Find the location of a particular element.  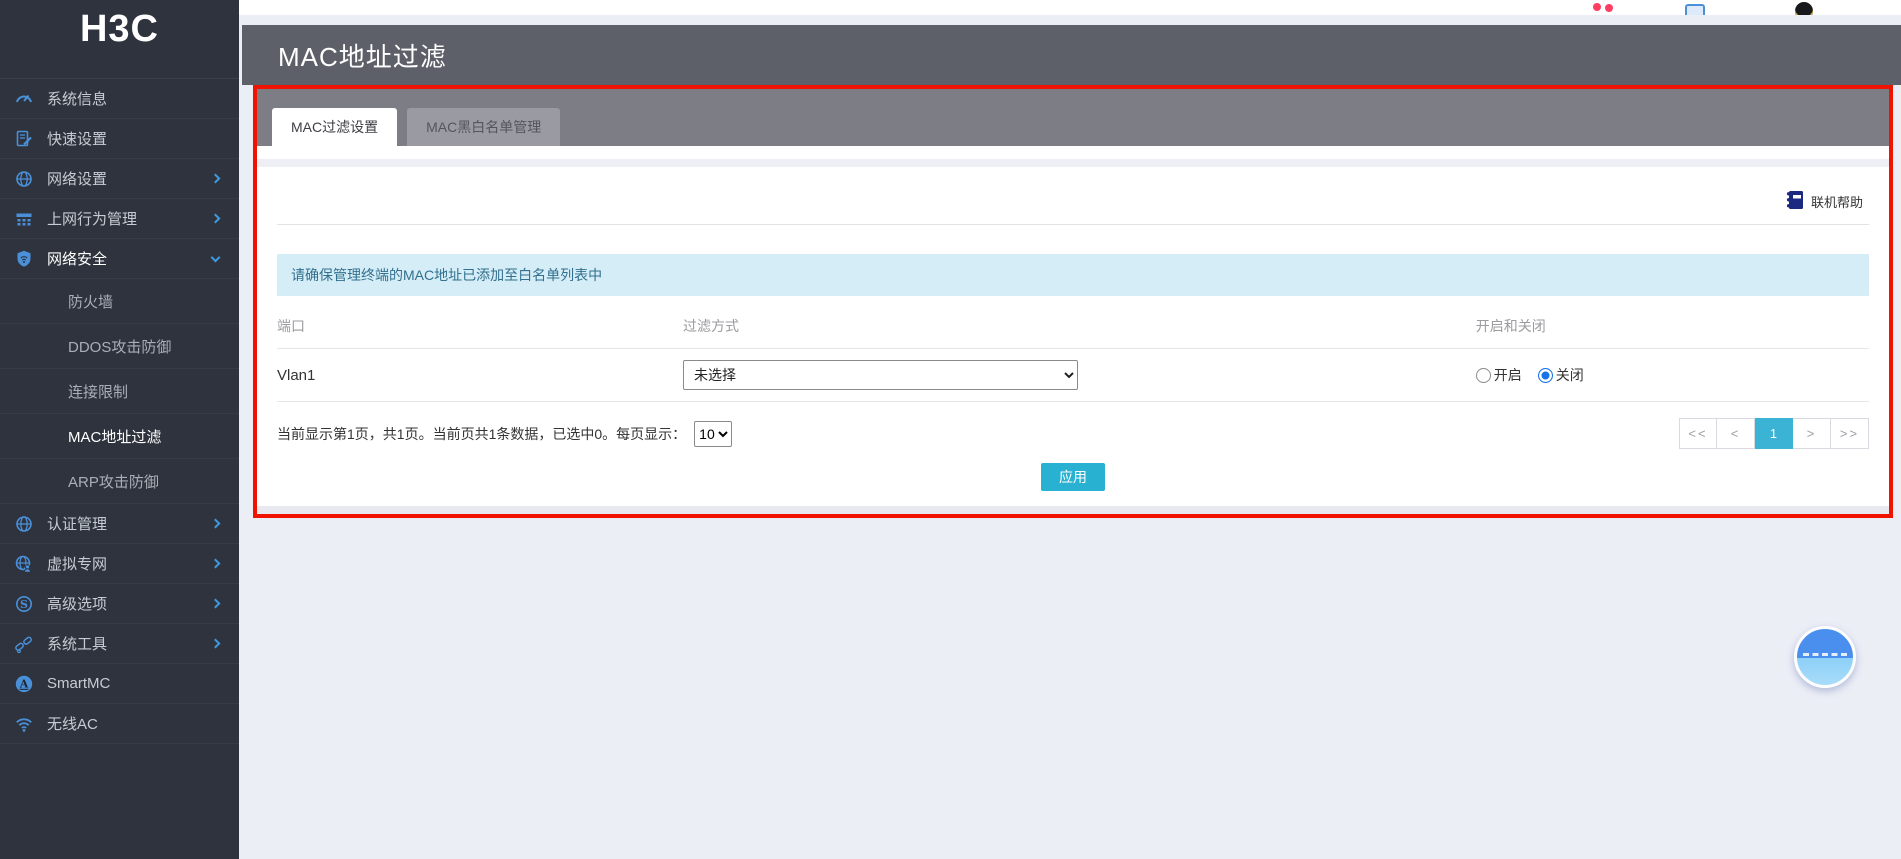

sidebar-item-label: 网络设置 is located at coordinates (77, 179).